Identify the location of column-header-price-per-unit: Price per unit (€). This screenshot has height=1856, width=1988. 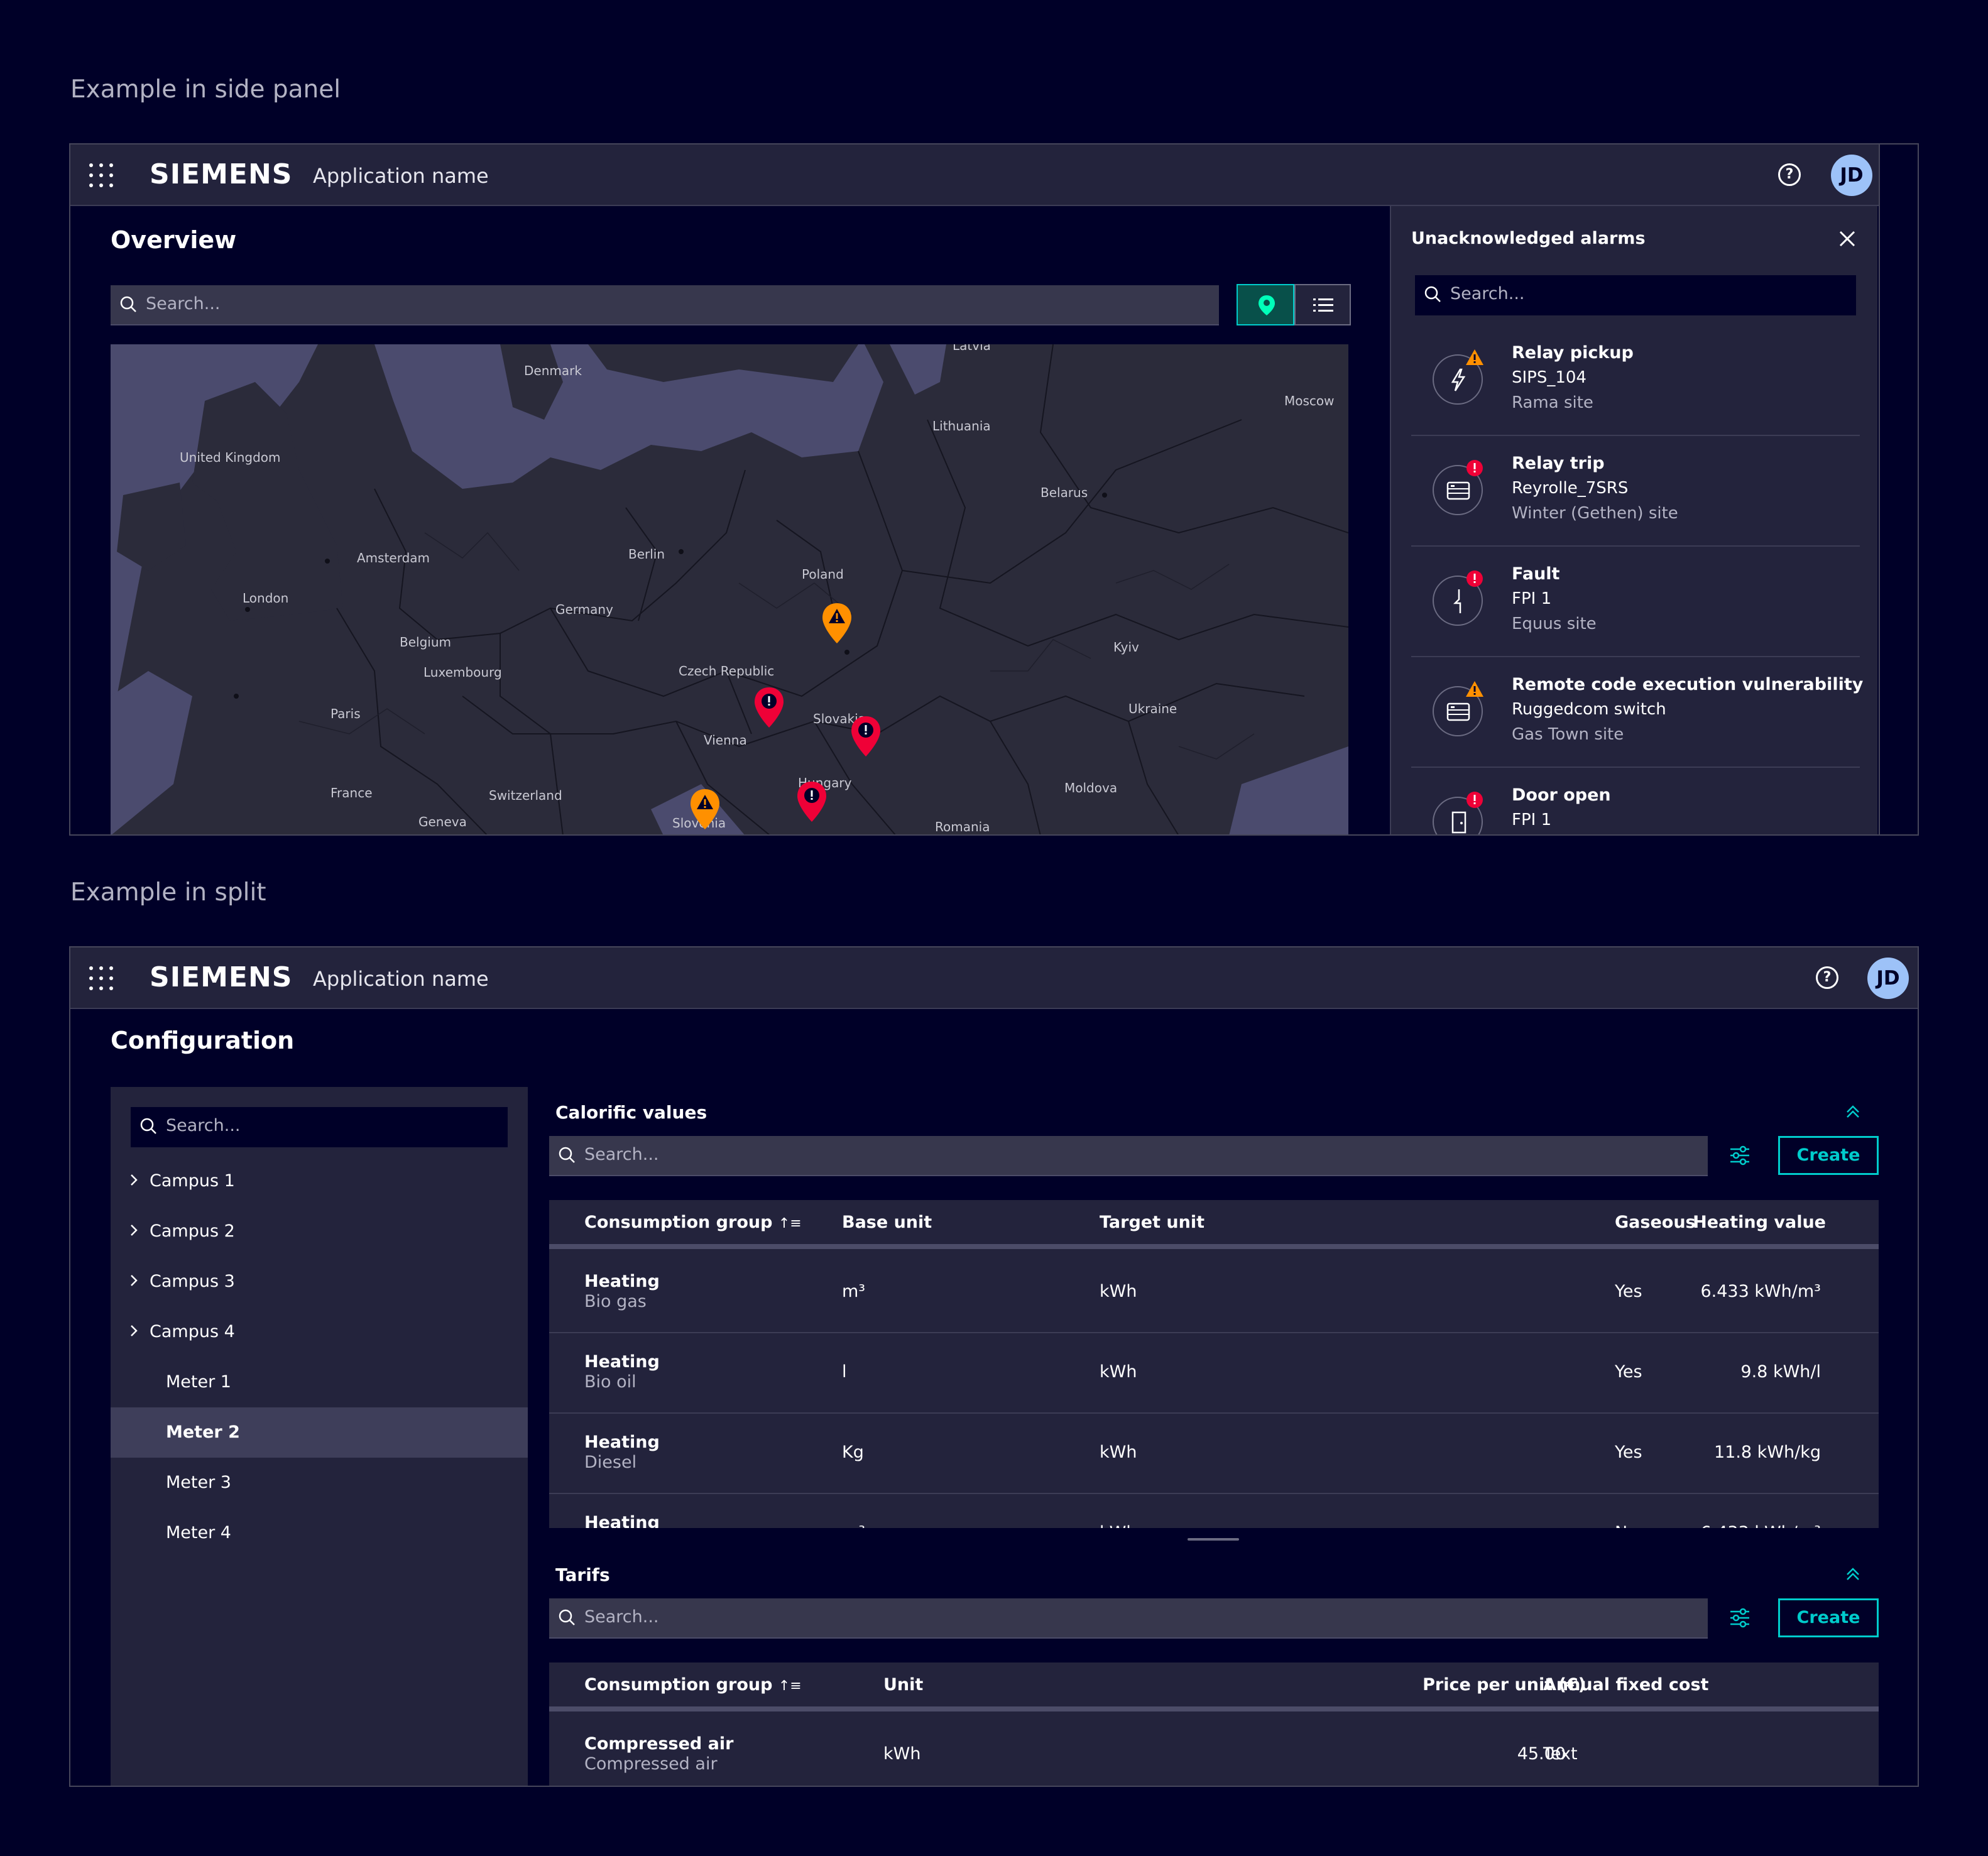
(1413, 1685).